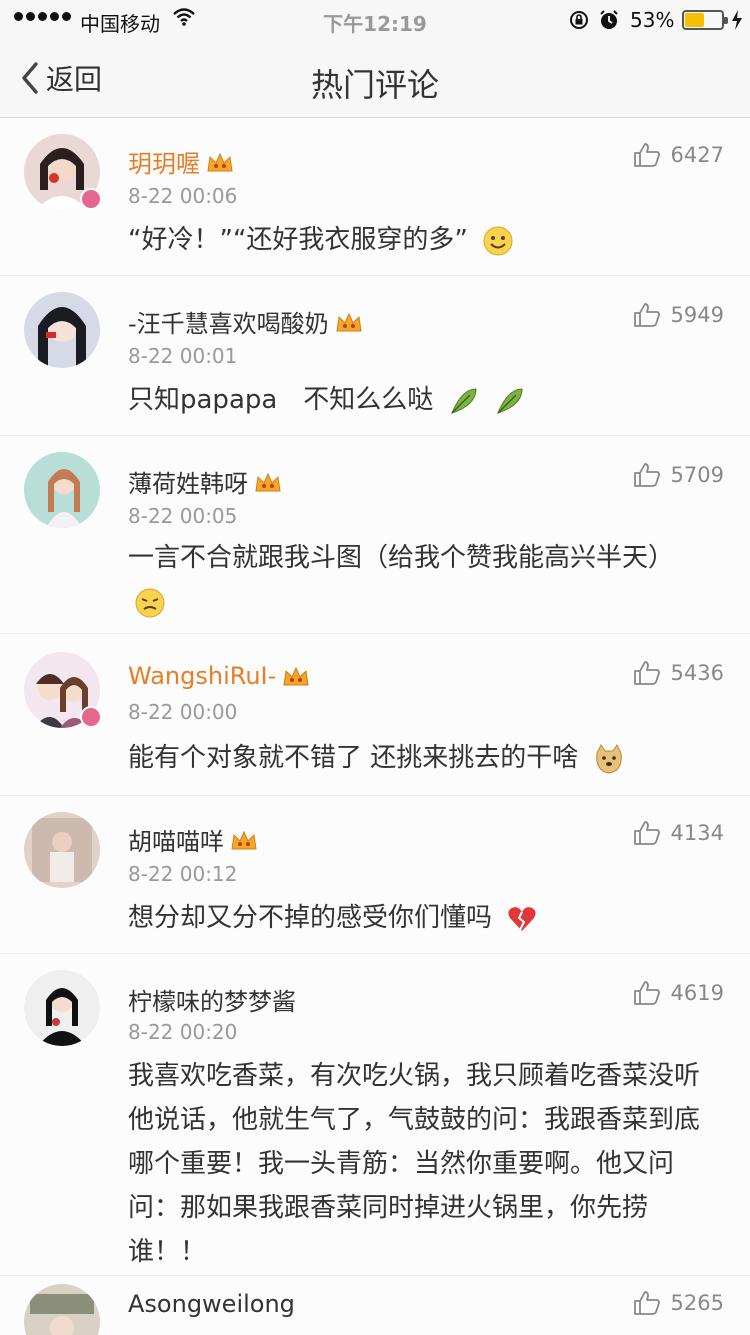  Describe the element at coordinates (697, 833) in the screenshot. I see `like-count: 4134` at that location.